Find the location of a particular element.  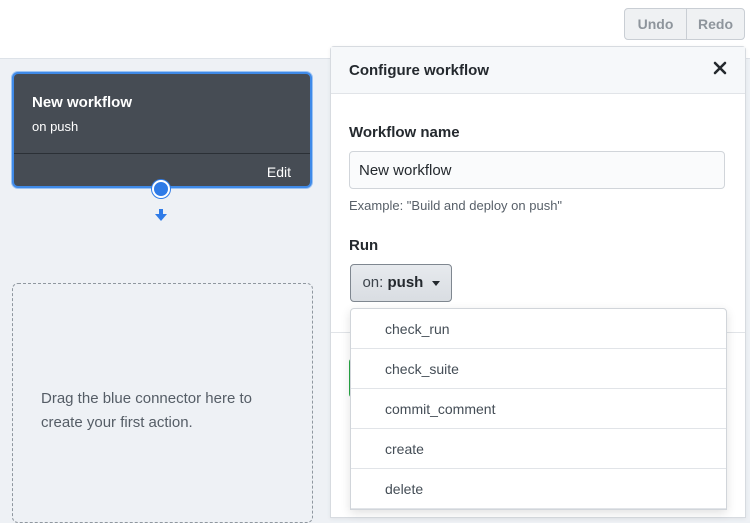

blue-connector-handle is located at coordinates (161, 189).